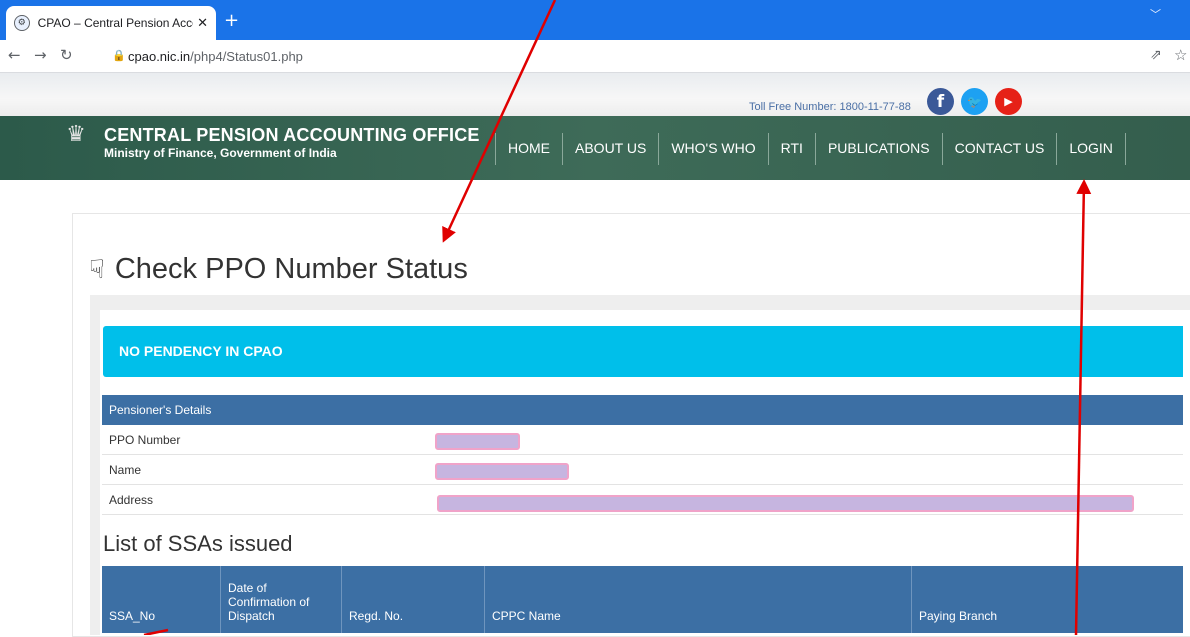  I want to click on nav-contact-us: CONTACT US, so click(999, 149).